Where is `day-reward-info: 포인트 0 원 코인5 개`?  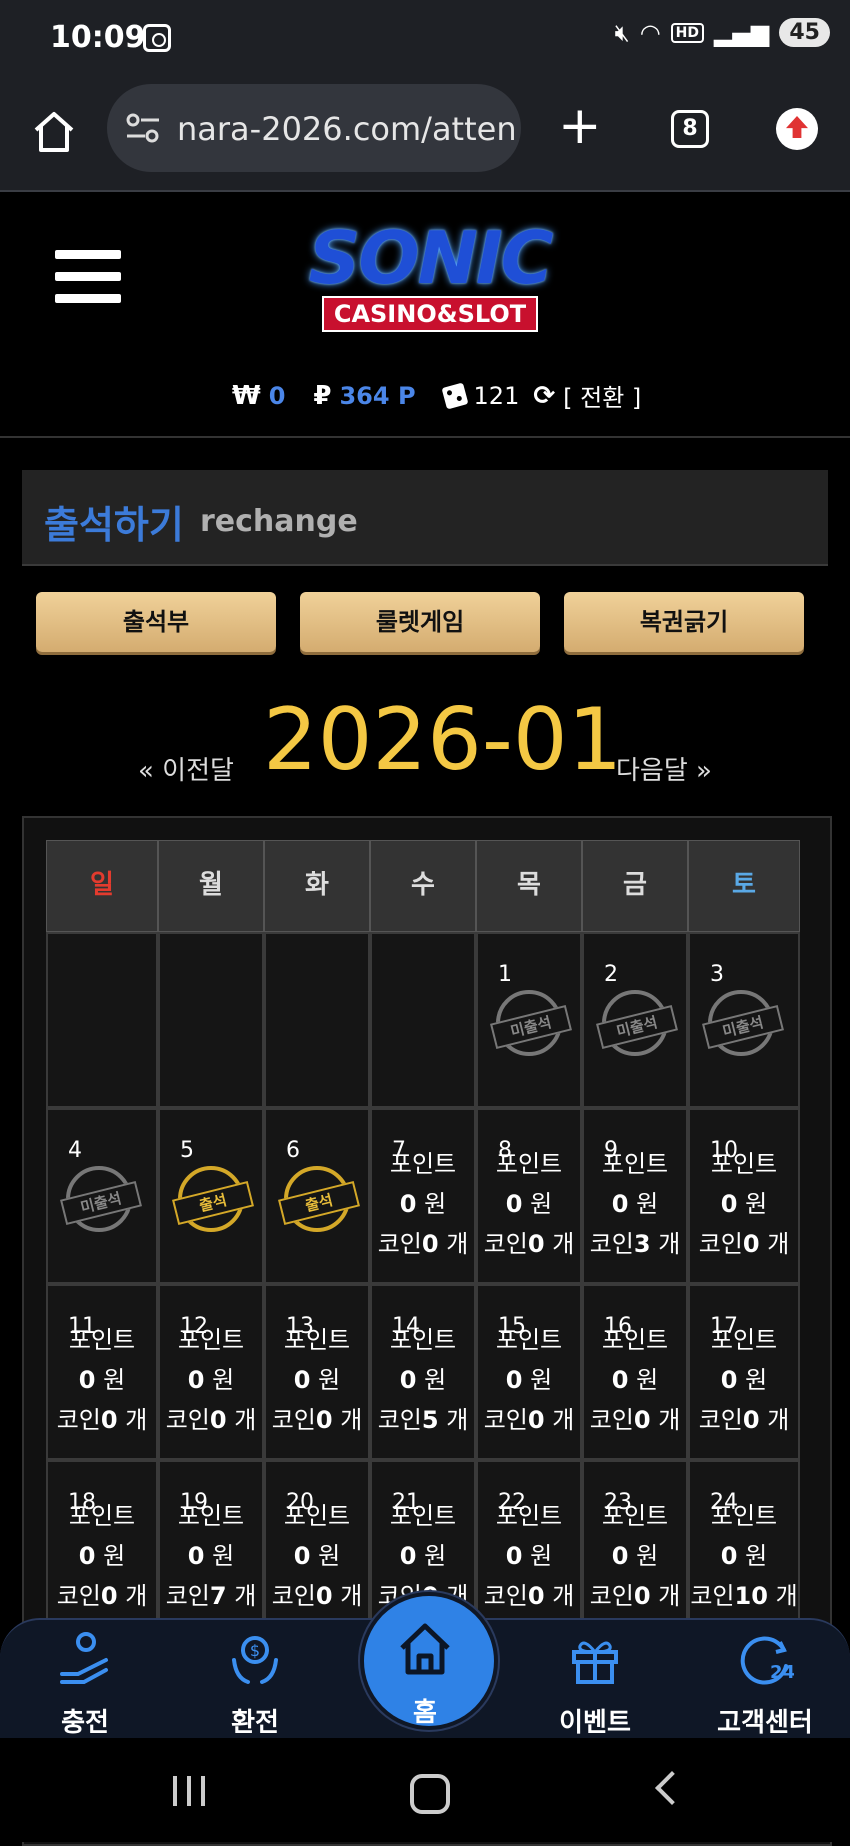
day-reward-info: 포인트 0 원 코인5 개 is located at coordinates (423, 1380).